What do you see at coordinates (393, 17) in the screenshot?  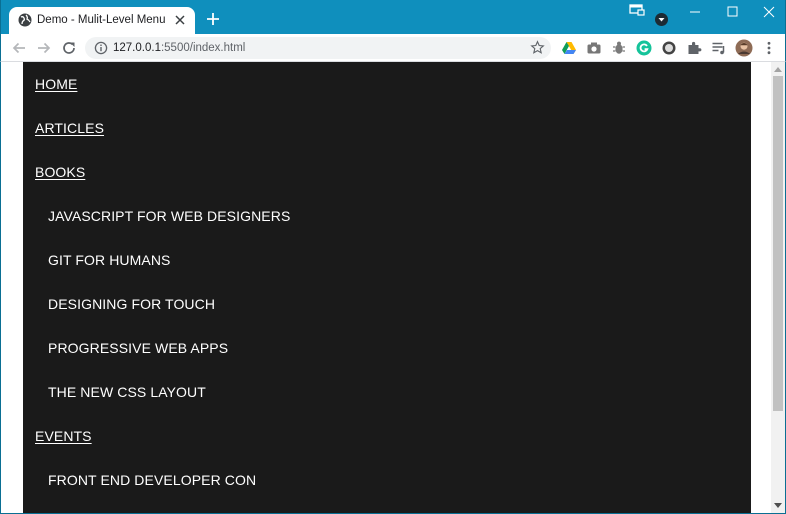 I see `title-bar: Demo - Mulit-Level Menu` at bounding box center [393, 17].